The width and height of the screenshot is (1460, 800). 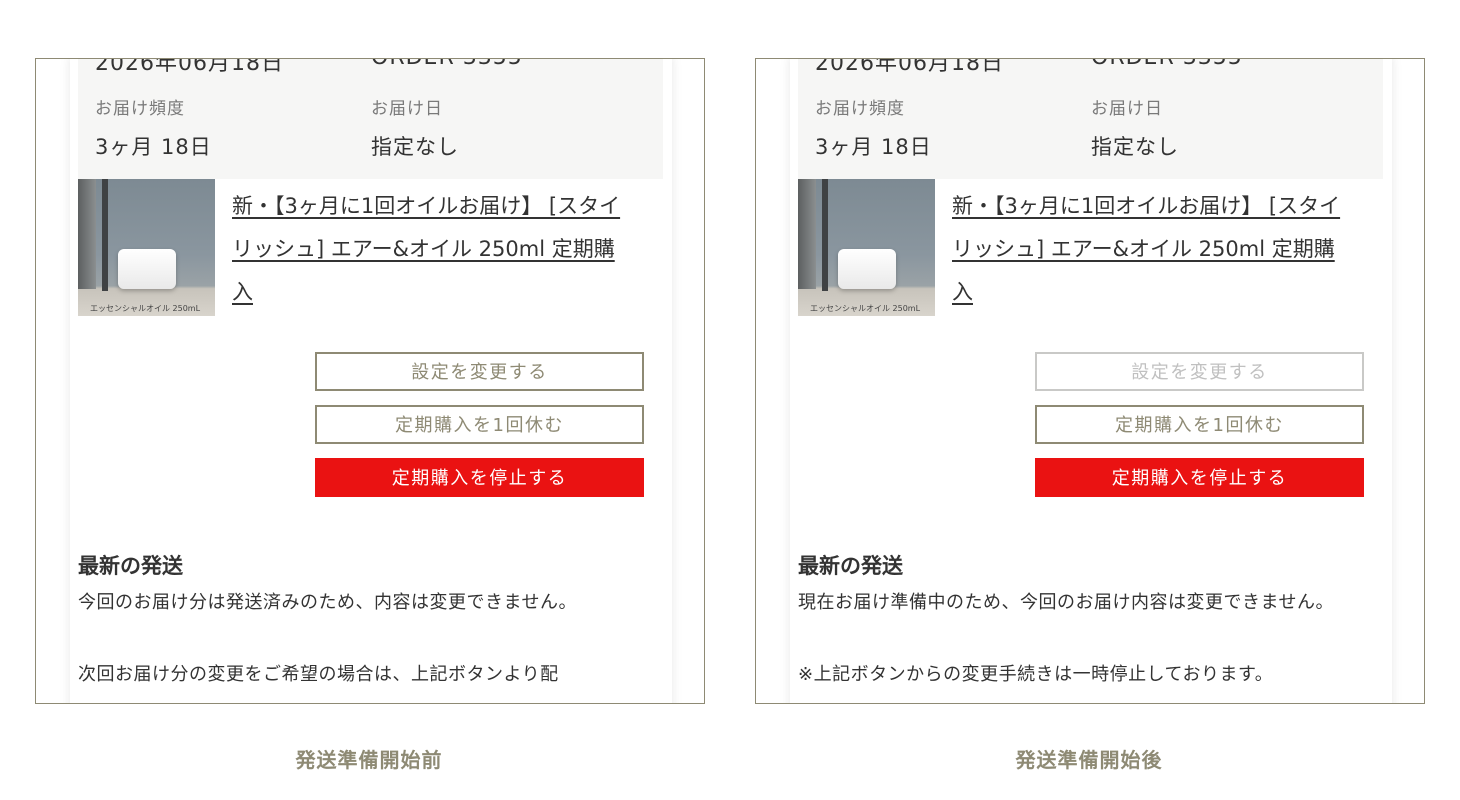 I want to click on shipment-notice-text-2: ※上記ボタンからの変更手続きは一時停止しております。, so click(x=1036, y=674).